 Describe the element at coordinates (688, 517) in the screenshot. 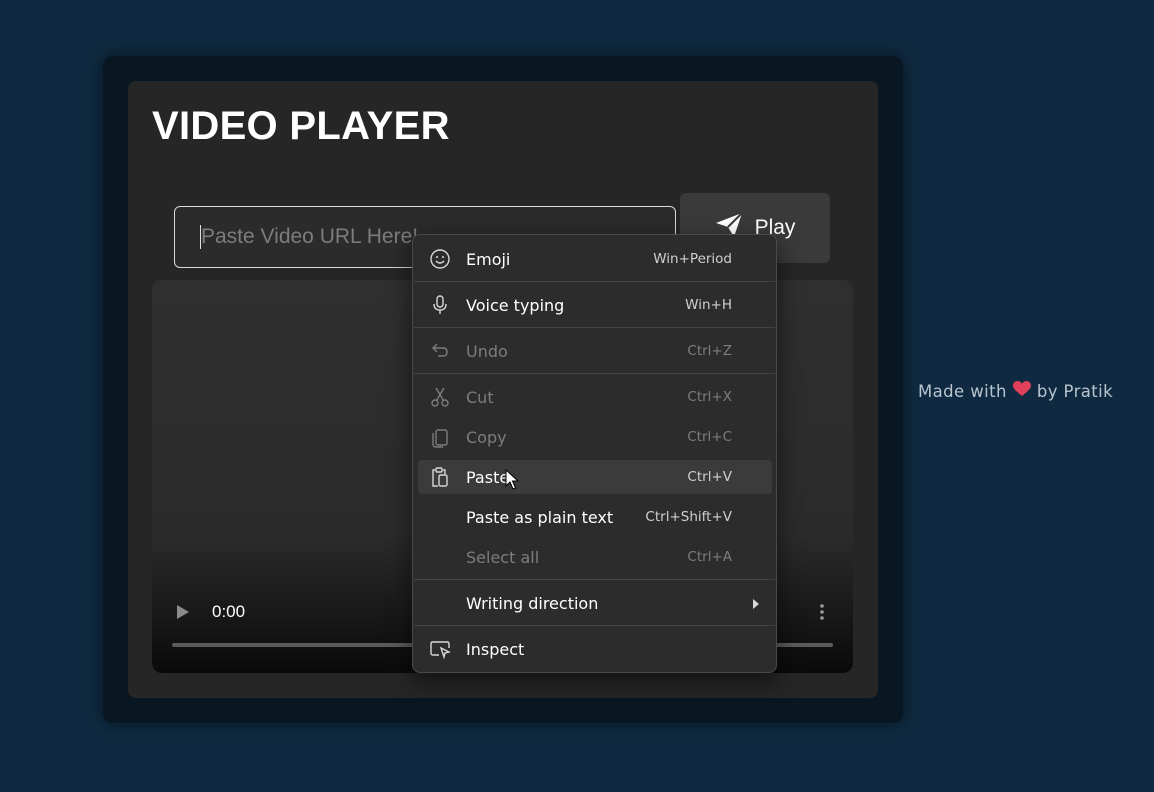

I see `menu-item-shortcut: Ctrl+Shift+V` at that location.